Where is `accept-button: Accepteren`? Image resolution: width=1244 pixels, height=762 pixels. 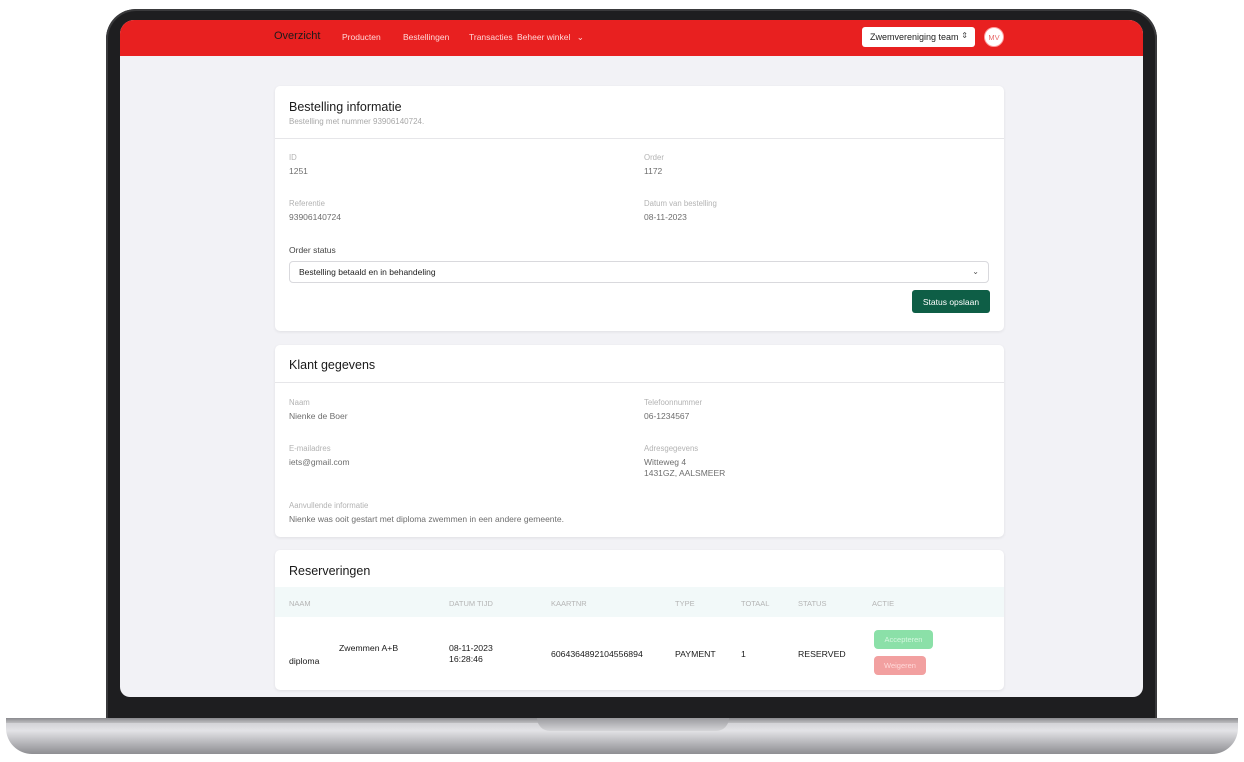 accept-button: Accepteren is located at coordinates (903, 639).